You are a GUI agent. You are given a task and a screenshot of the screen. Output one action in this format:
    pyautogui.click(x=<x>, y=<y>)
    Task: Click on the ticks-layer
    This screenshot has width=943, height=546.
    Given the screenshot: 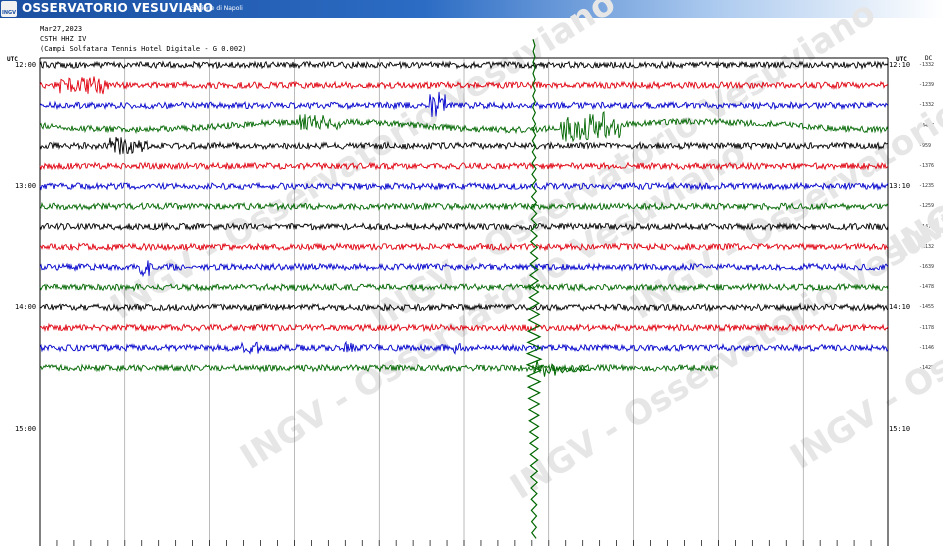 What is the action you would take?
    pyautogui.click(x=464, y=543)
    